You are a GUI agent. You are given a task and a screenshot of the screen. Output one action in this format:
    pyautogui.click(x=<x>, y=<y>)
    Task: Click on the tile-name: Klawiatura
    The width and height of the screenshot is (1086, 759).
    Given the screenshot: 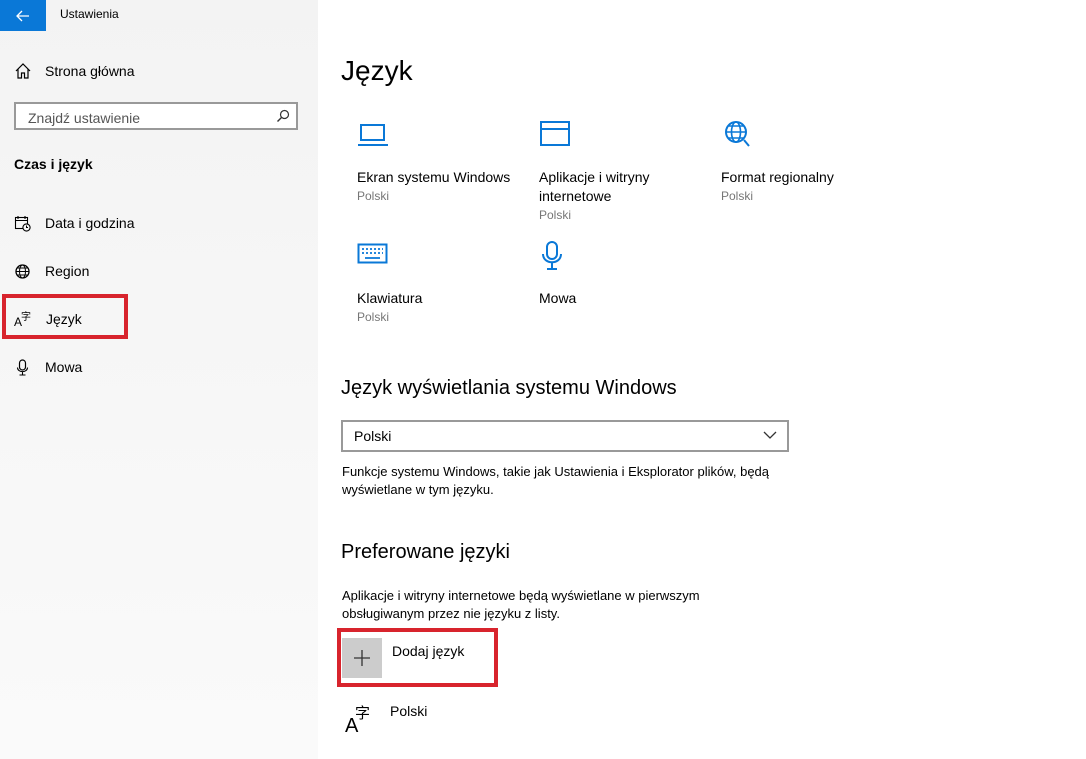 What is the action you would take?
    pyautogui.click(x=390, y=298)
    